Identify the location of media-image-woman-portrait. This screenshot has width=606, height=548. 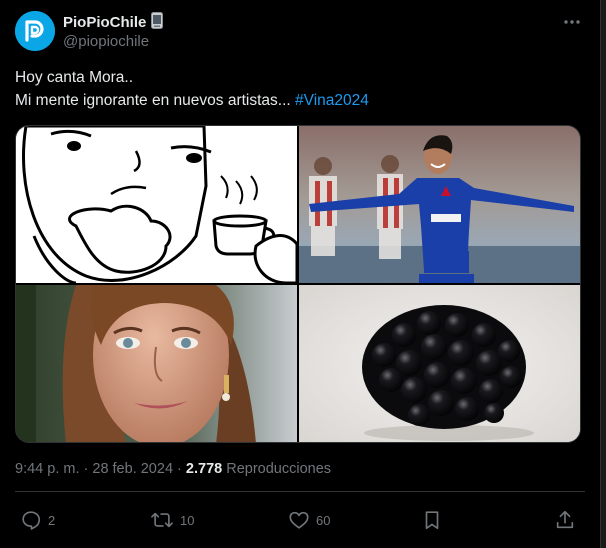
(156, 363).